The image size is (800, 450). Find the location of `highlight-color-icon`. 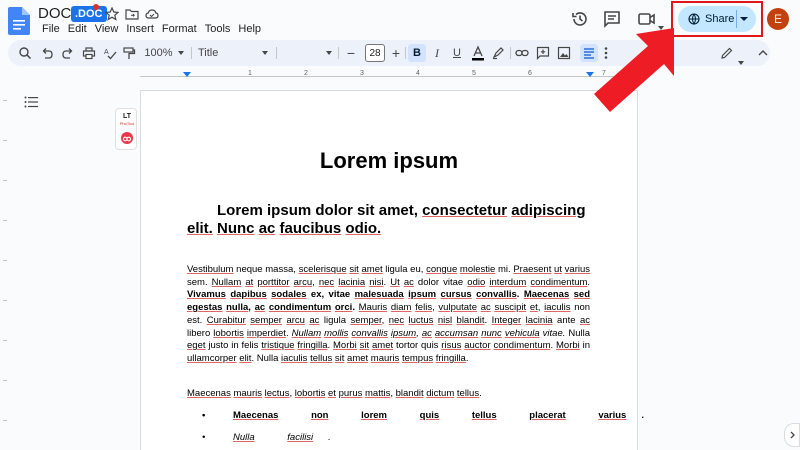

highlight-color-icon is located at coordinates (498, 53).